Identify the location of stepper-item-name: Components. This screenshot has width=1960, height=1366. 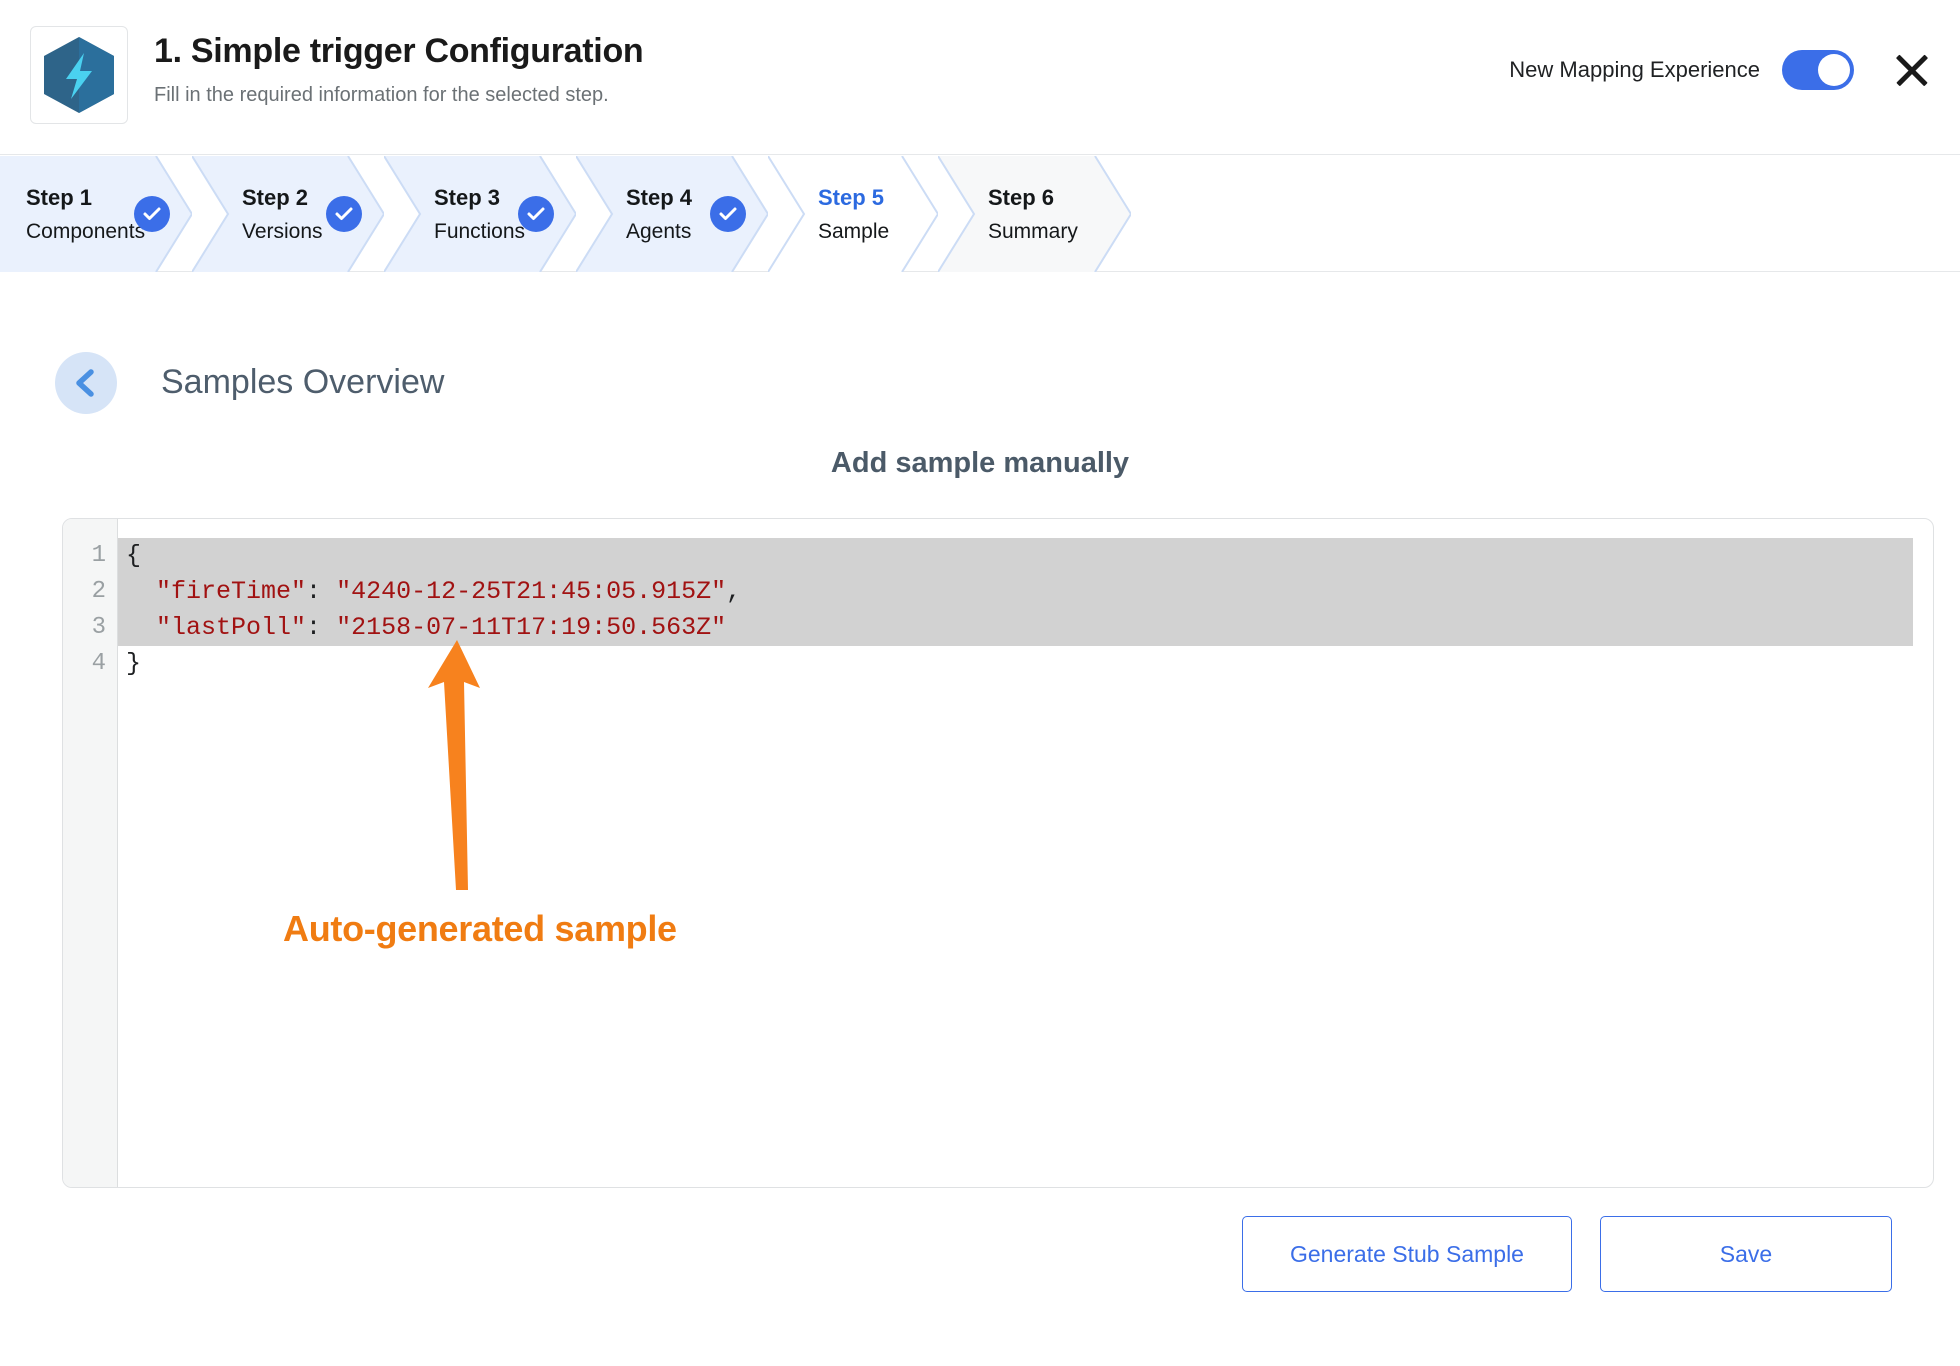
(86, 232).